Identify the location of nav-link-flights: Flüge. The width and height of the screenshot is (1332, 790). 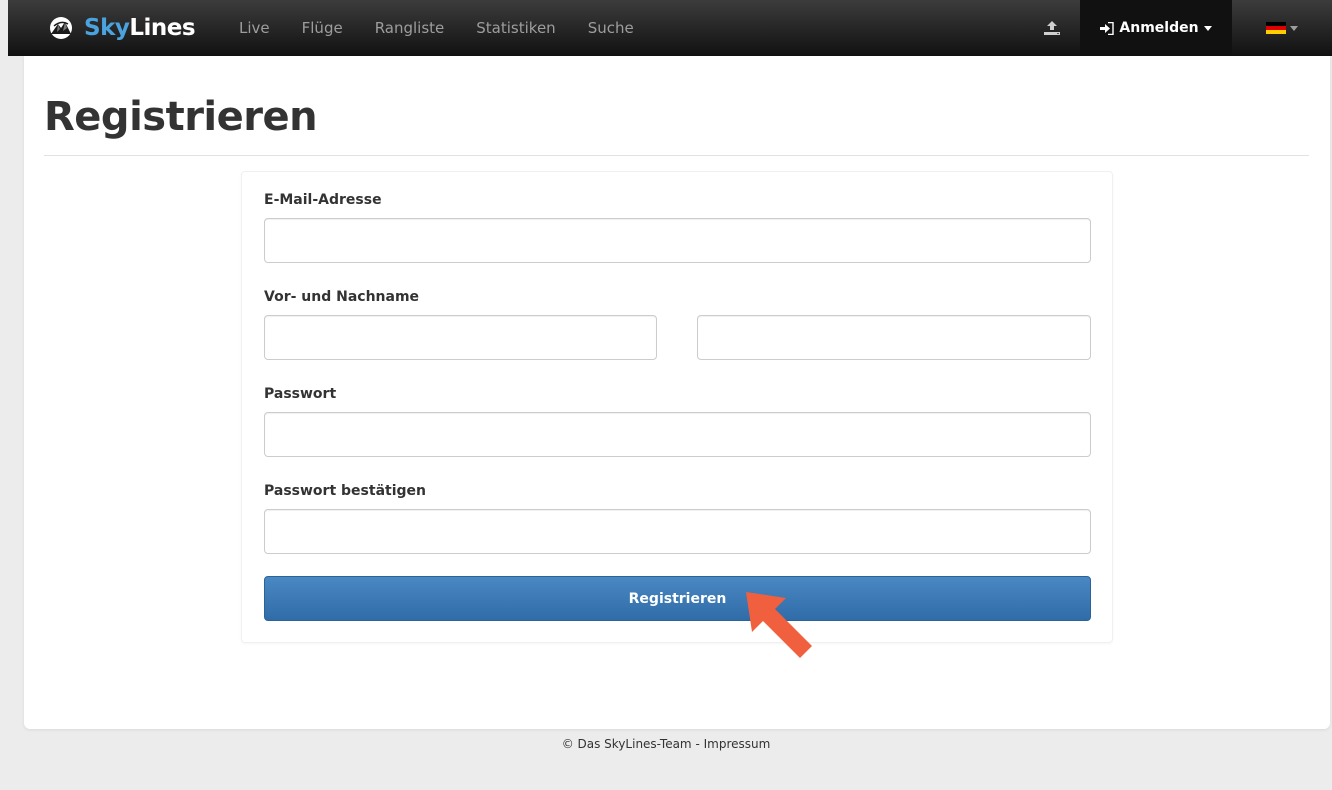
(322, 28).